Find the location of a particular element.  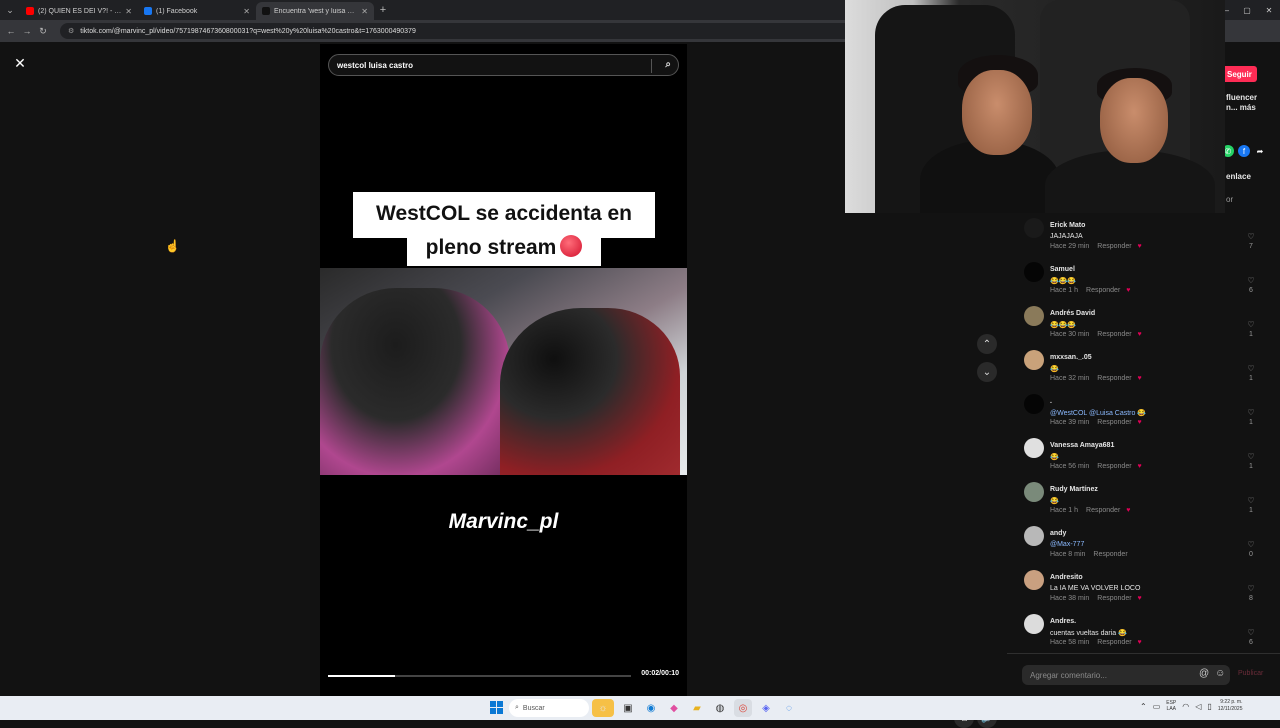

store-icon: ◆ is located at coordinates (674, 708).